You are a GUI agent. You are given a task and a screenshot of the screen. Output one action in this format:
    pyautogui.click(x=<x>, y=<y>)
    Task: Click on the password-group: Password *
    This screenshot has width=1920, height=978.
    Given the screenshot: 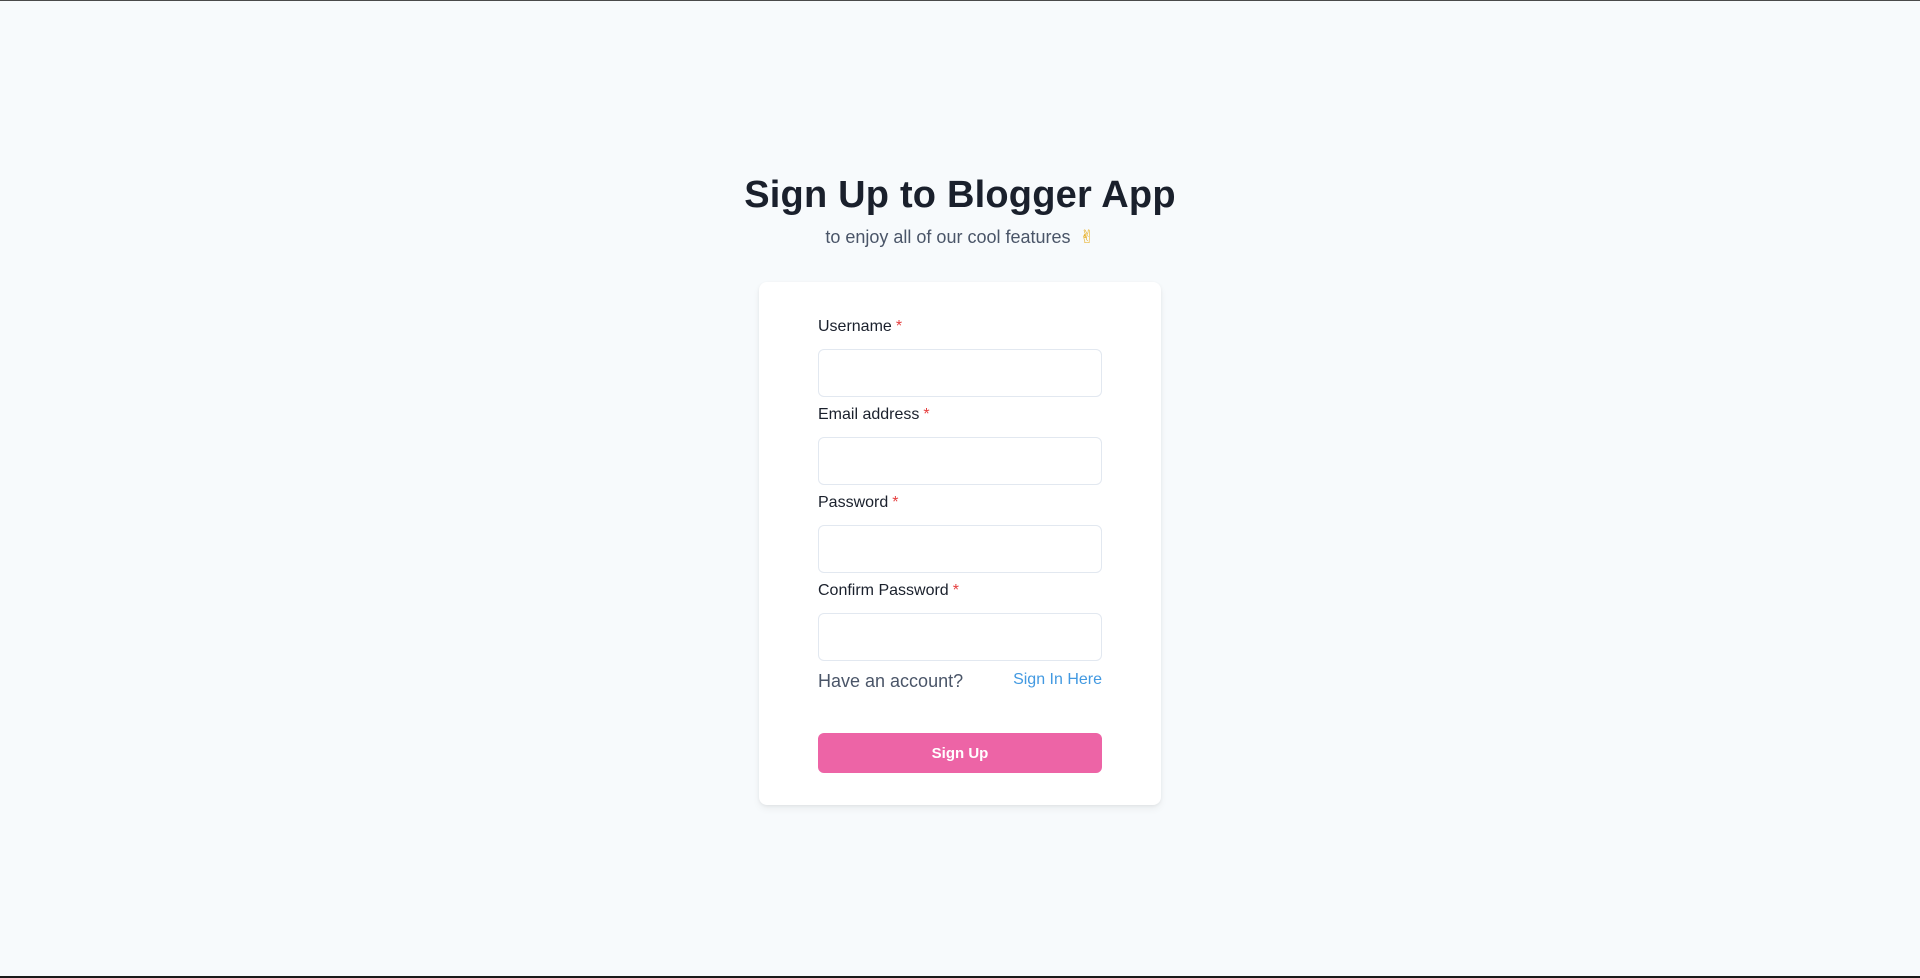 What is the action you would take?
    pyautogui.click(x=960, y=533)
    